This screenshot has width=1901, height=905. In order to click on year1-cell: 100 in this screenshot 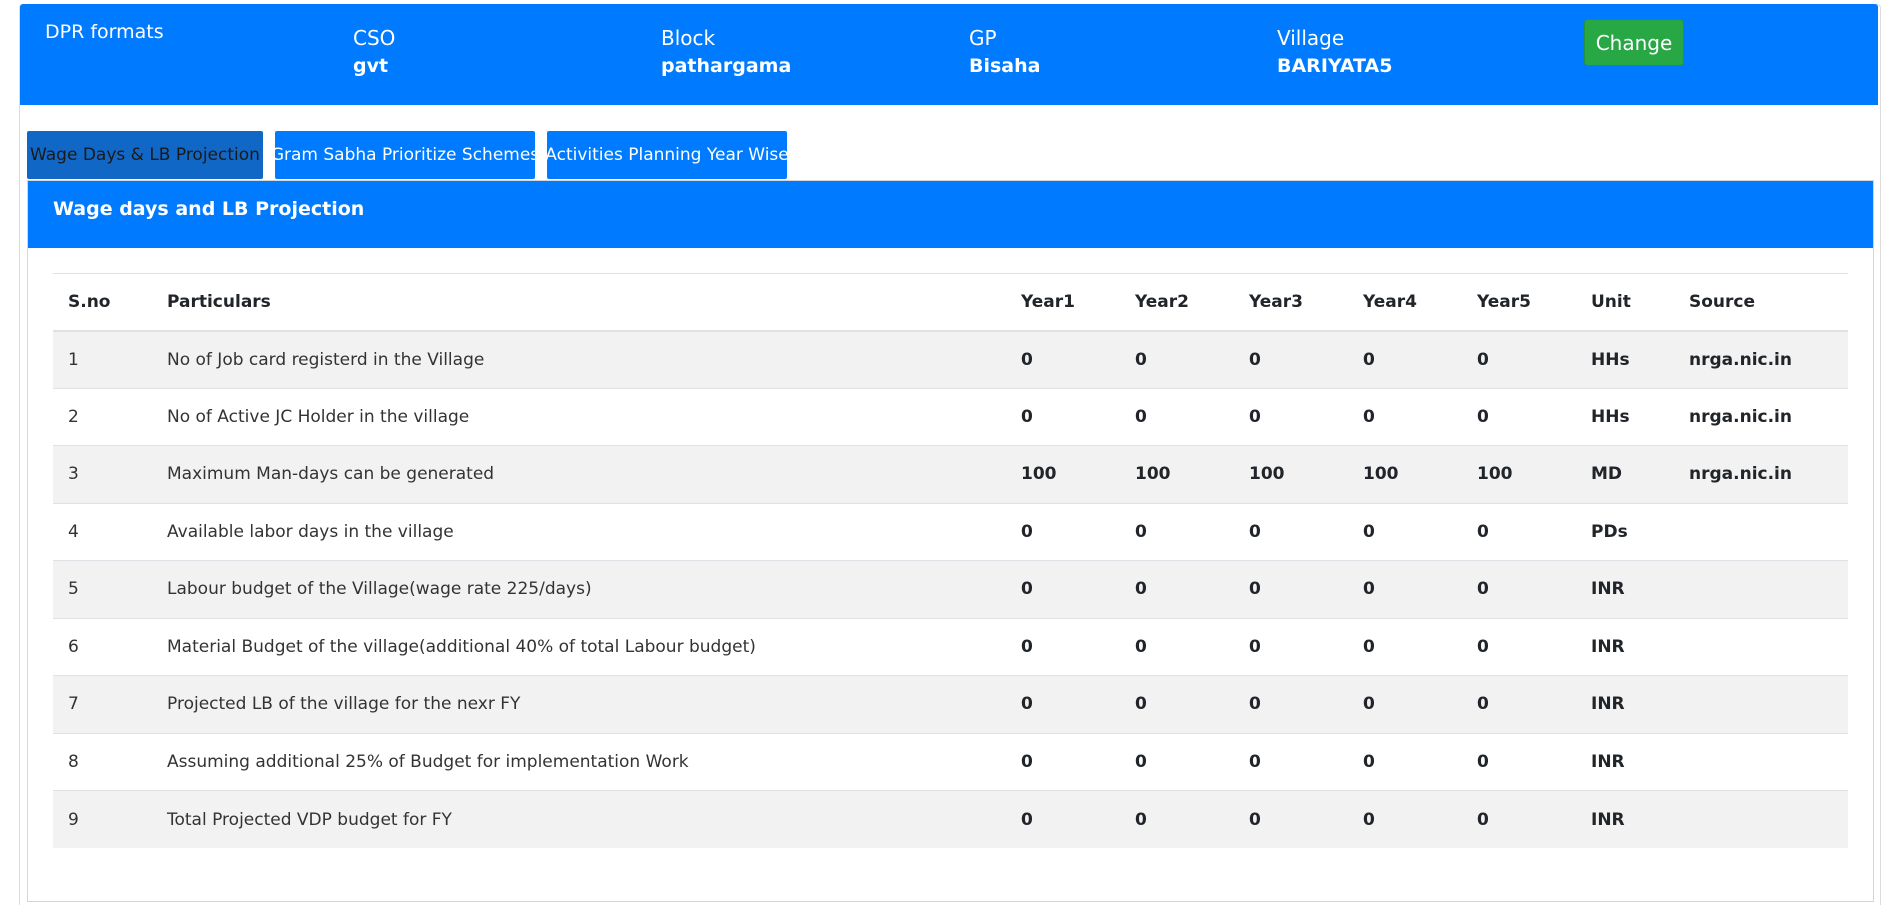, I will do `click(1039, 474)`.